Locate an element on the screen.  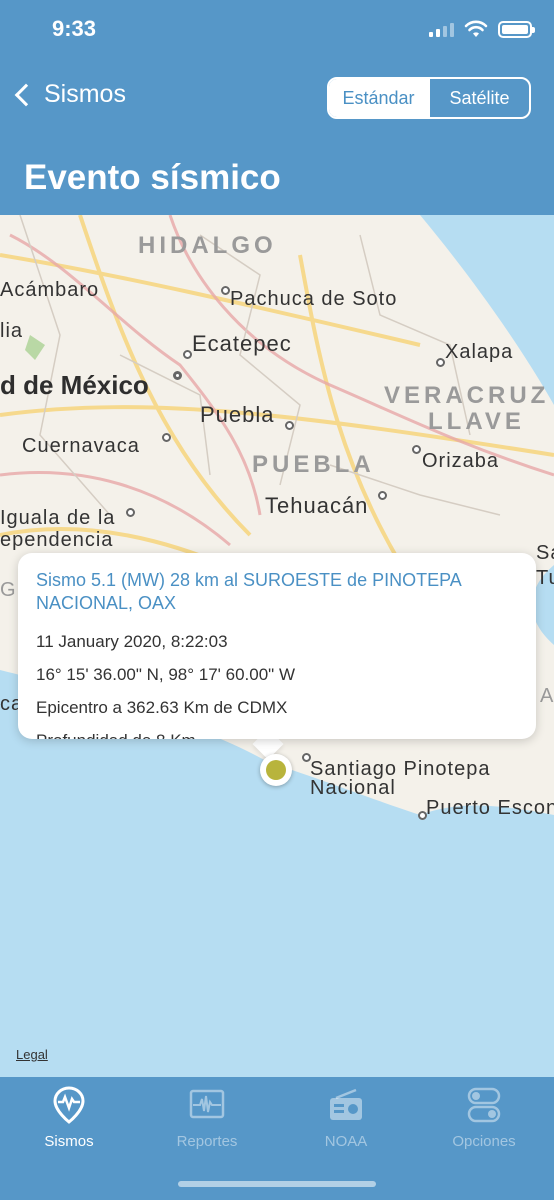
back-button-label: Sismos is located at coordinates (85, 94).